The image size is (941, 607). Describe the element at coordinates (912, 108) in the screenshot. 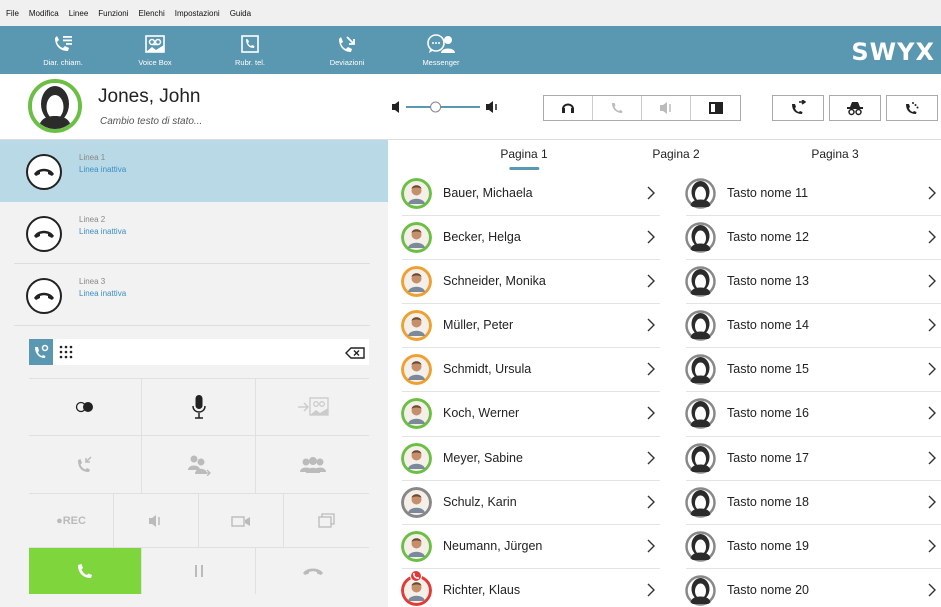

I see `call-waiting-button` at that location.